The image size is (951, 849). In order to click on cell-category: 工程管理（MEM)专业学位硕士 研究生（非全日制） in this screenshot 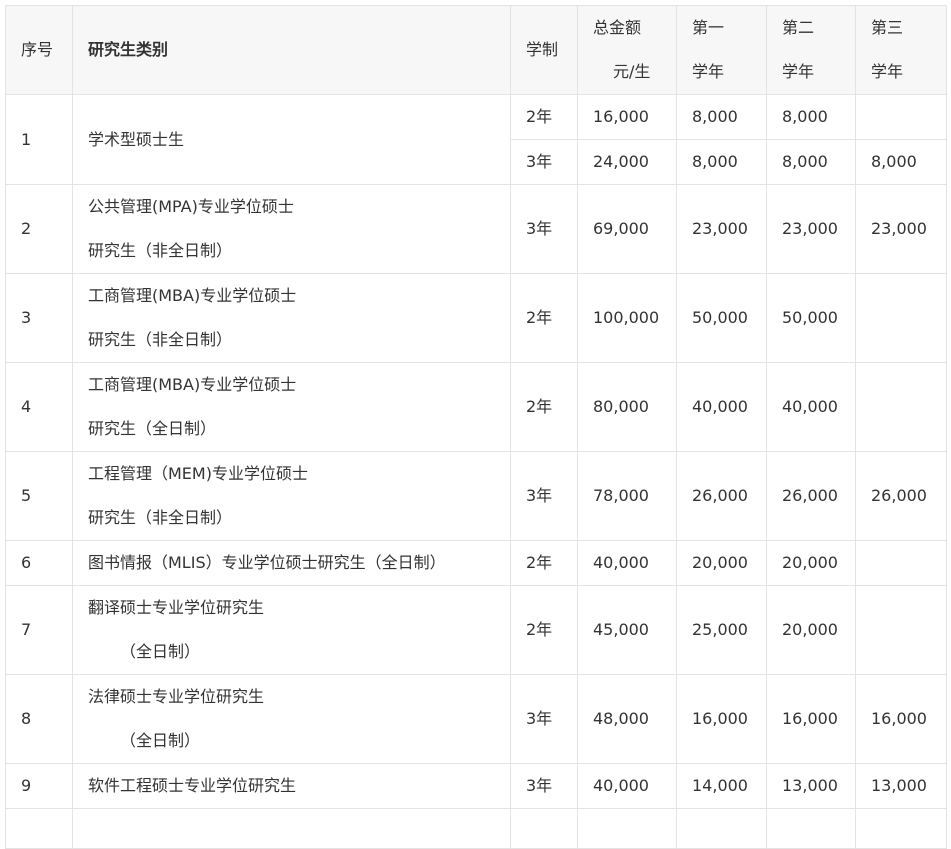, I will do `click(291, 496)`.